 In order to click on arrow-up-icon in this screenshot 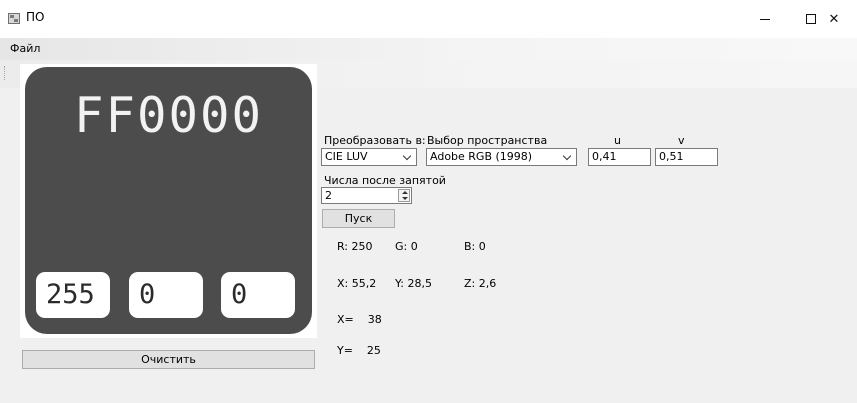, I will do `click(405, 192)`.